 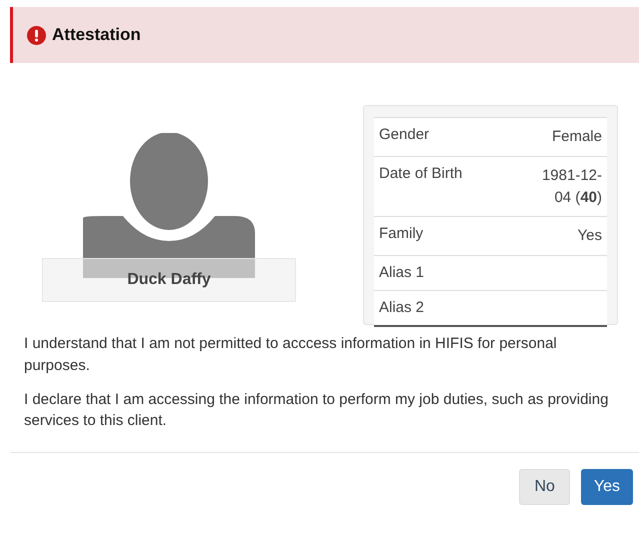 I want to click on detail-label: Alias 1, so click(x=401, y=273).